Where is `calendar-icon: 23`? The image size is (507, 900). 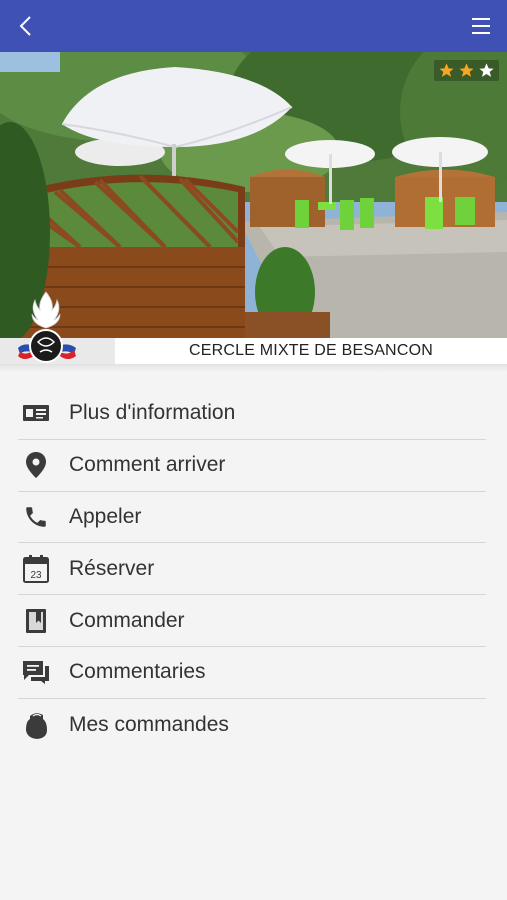
calendar-icon: 23 is located at coordinates (36, 569).